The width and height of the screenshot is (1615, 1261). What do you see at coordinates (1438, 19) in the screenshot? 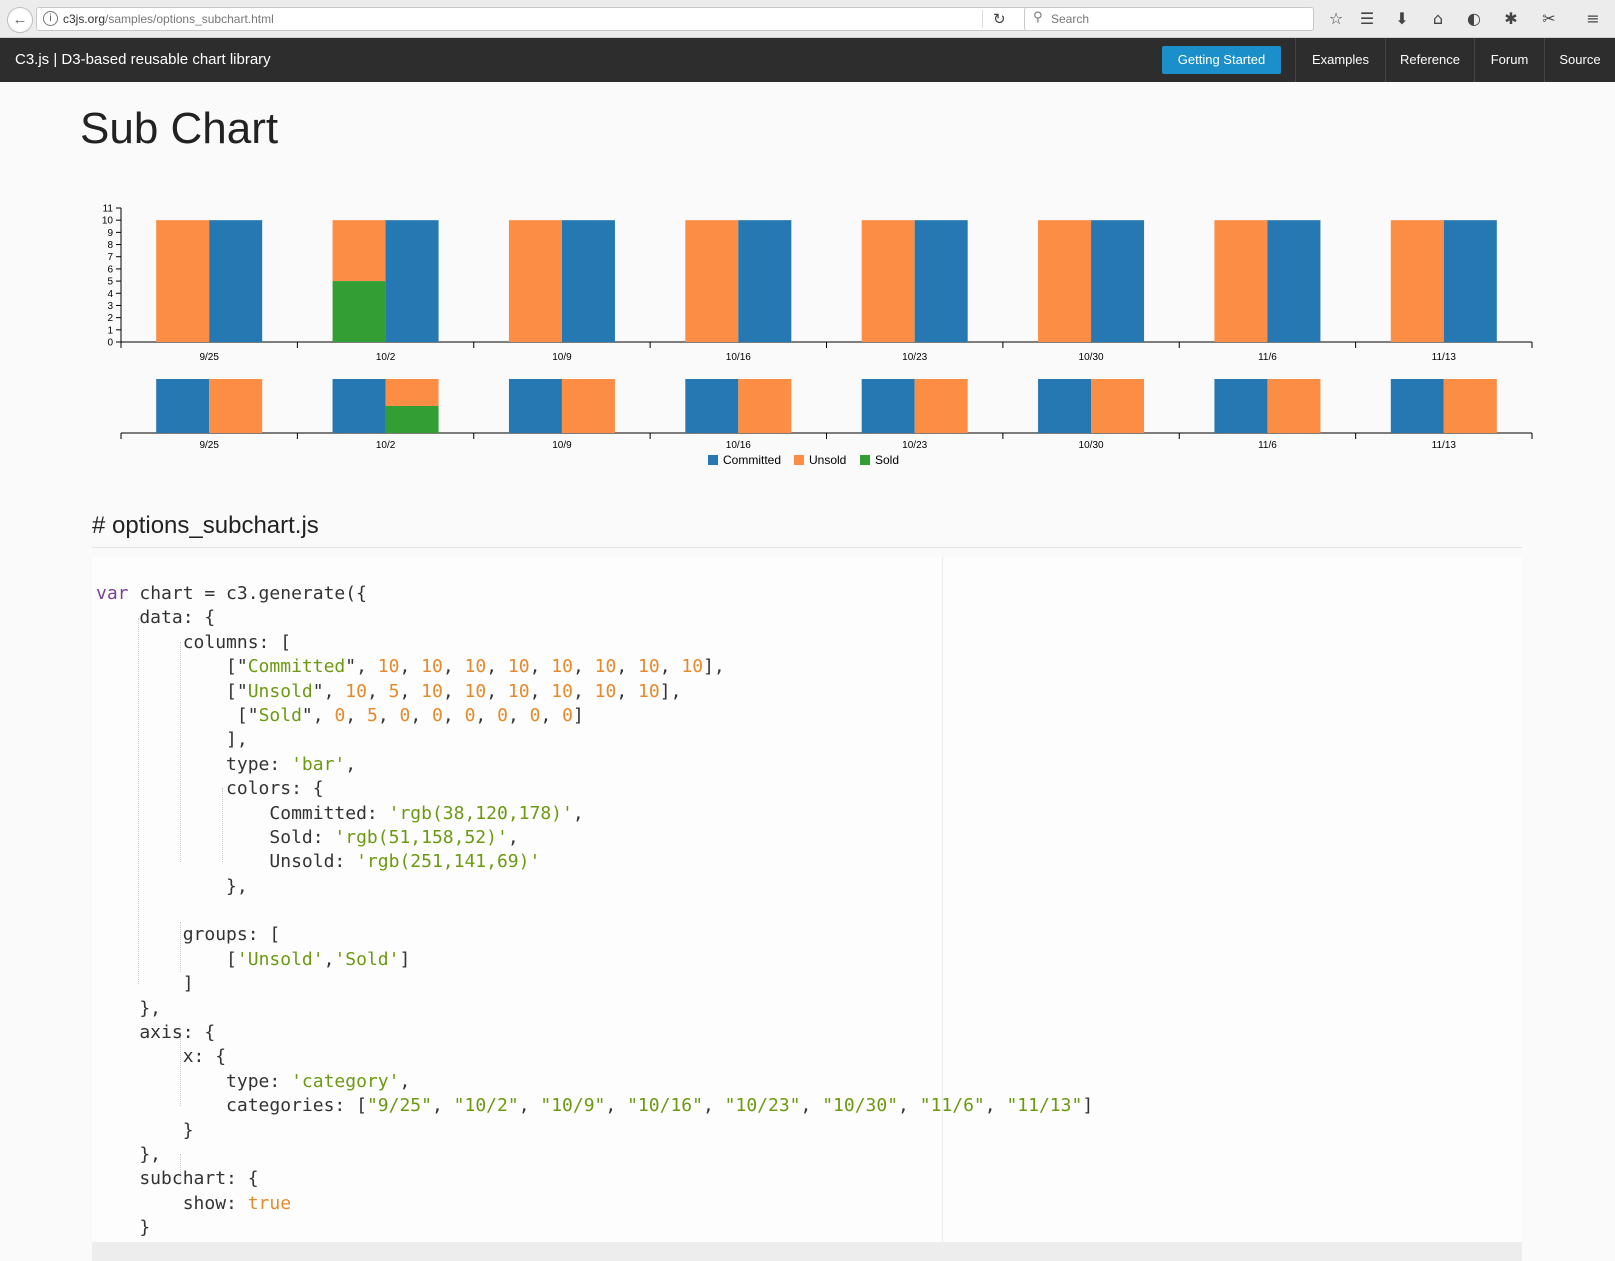
I see `home-icon: ⌂` at bounding box center [1438, 19].